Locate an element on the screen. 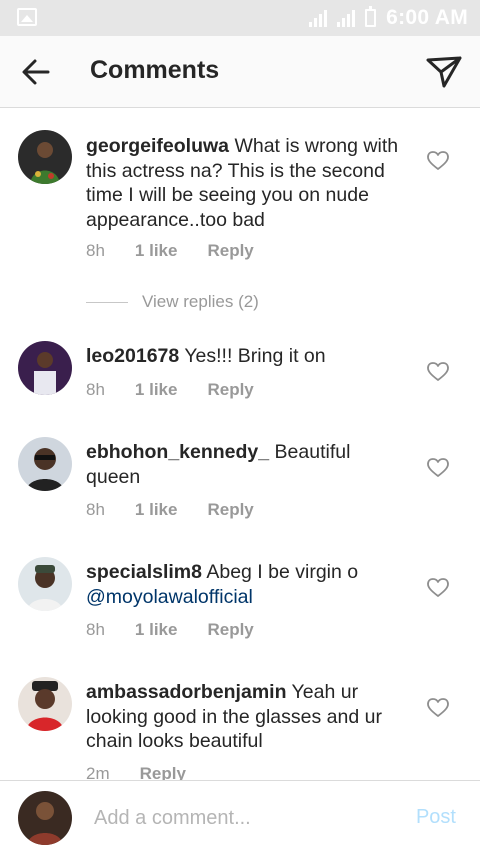 The height and width of the screenshot is (854, 480). view-replies-label: View replies (2) is located at coordinates (200, 301).